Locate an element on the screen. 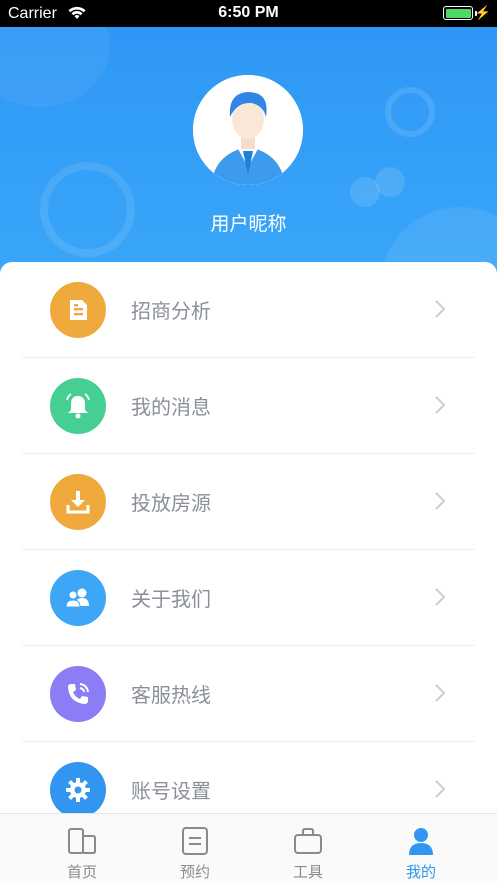 The height and width of the screenshot is (884, 497). clock: 6:50 PM is located at coordinates (248, 12).